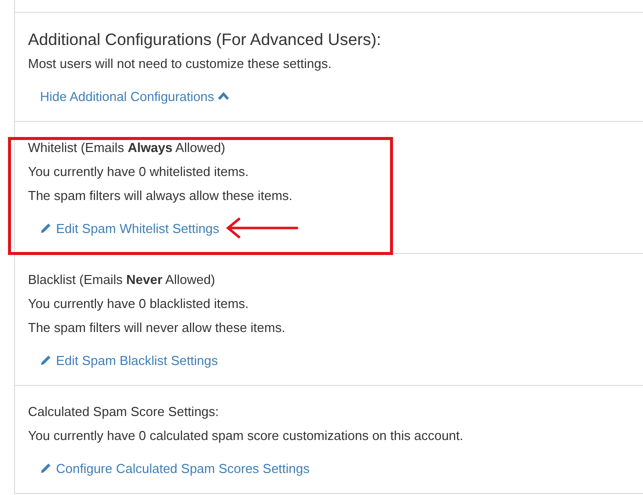 Image resolution: width=643 pixels, height=495 pixels. I want to click on section-heading: Calculated Spam Score Settings:, so click(124, 412).